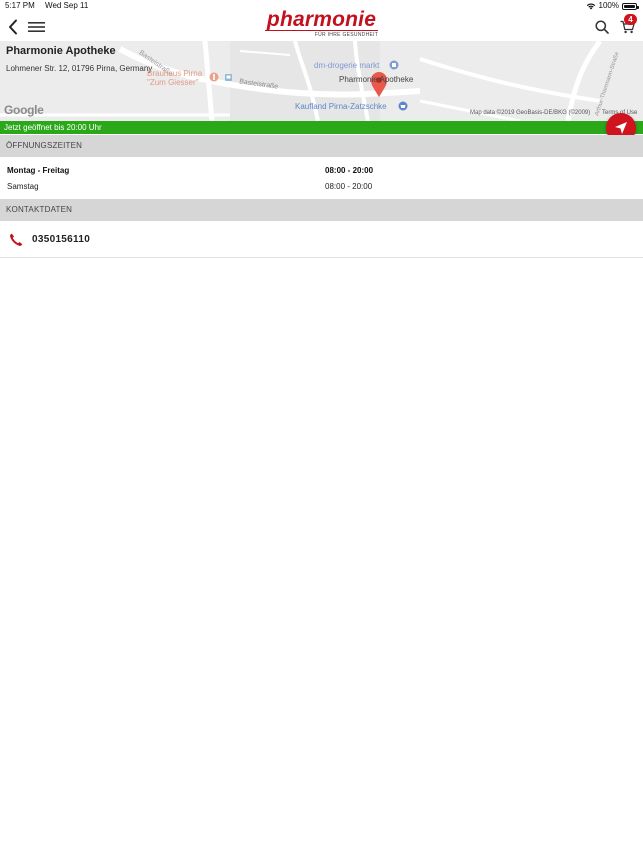  What do you see at coordinates (321, 146) in the screenshot?
I see `opening-hours-header: ÖFFNUNGSZEITEN` at bounding box center [321, 146].